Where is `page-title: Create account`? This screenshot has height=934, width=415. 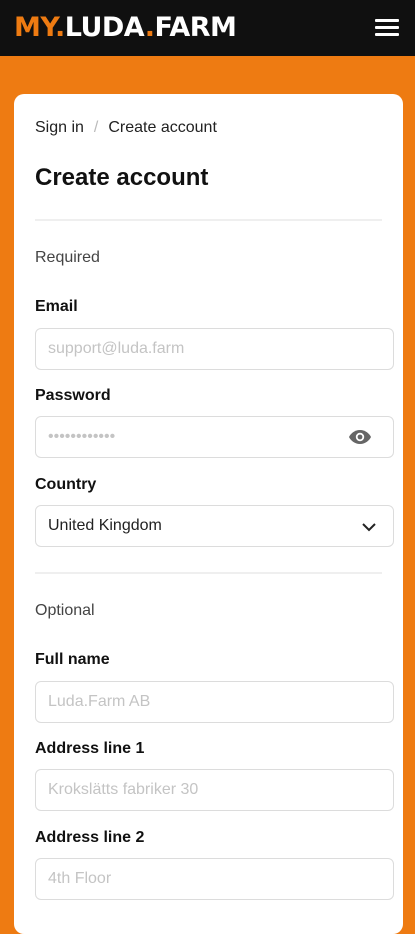 page-title: Create account is located at coordinates (122, 177).